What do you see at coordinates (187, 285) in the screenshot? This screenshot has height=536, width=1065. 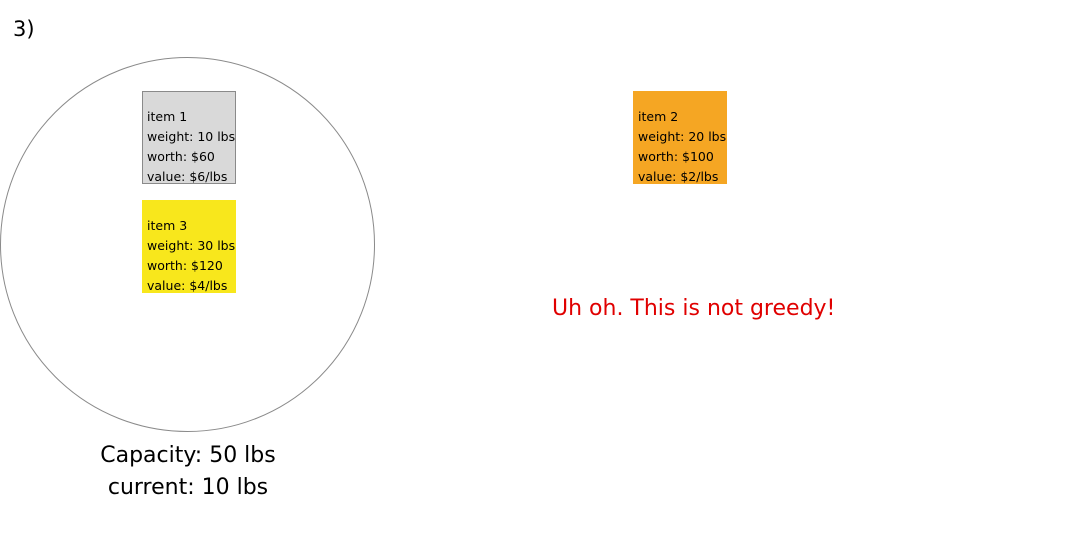 I see `item-3-value: value: $4/lbs` at bounding box center [187, 285].